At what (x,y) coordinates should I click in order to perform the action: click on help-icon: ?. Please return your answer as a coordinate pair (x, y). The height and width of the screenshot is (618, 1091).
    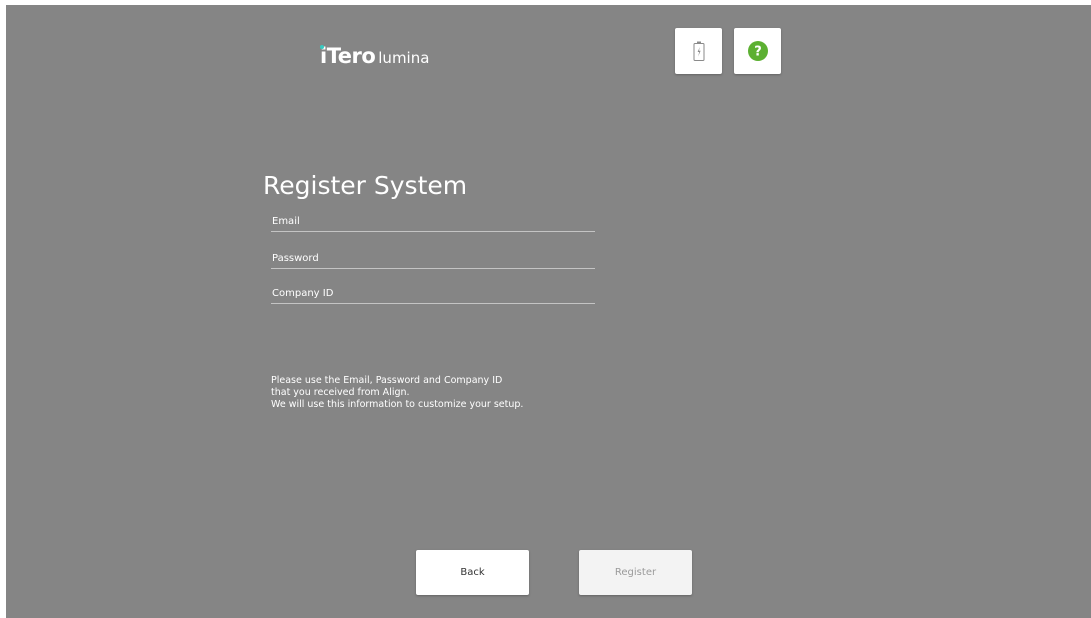
    Looking at the image, I should click on (758, 51).